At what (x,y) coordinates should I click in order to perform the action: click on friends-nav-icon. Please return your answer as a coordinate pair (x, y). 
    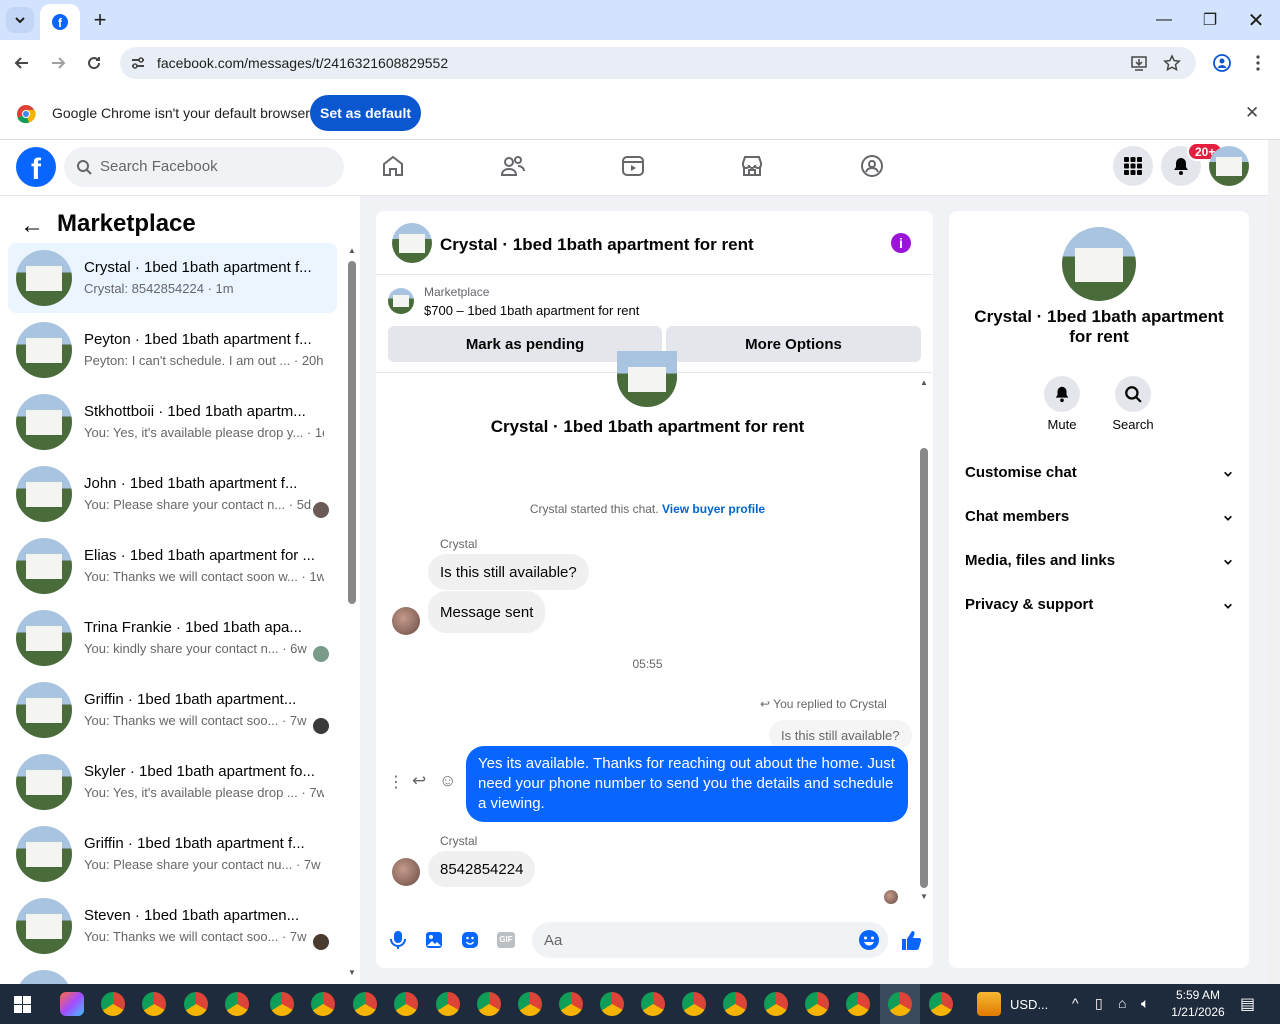
    Looking at the image, I should click on (513, 166).